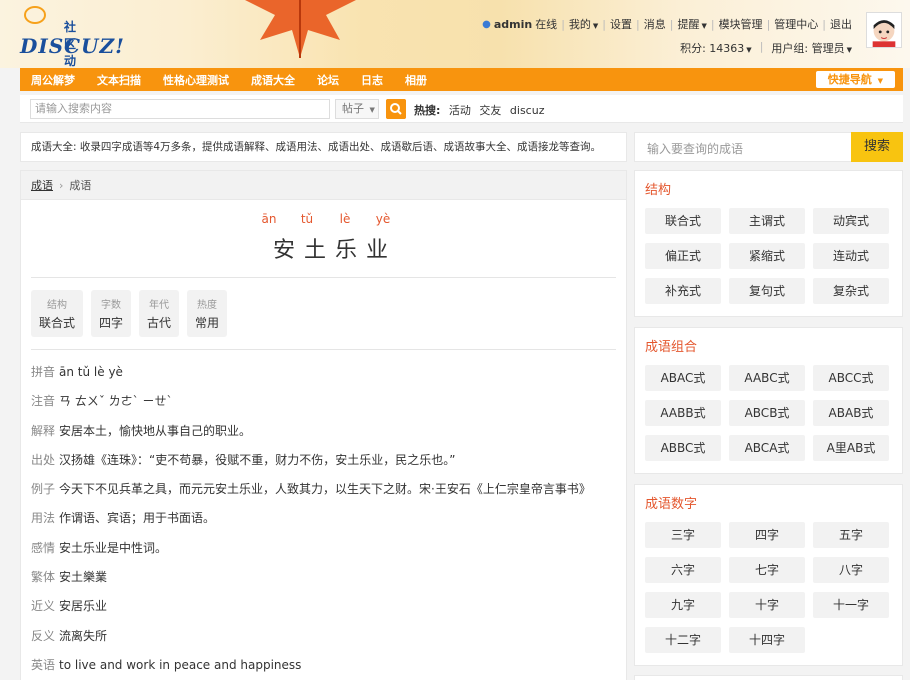 The image size is (910, 680). What do you see at coordinates (767, 256) in the screenshot?
I see `structure-item: 紧缩式` at bounding box center [767, 256].